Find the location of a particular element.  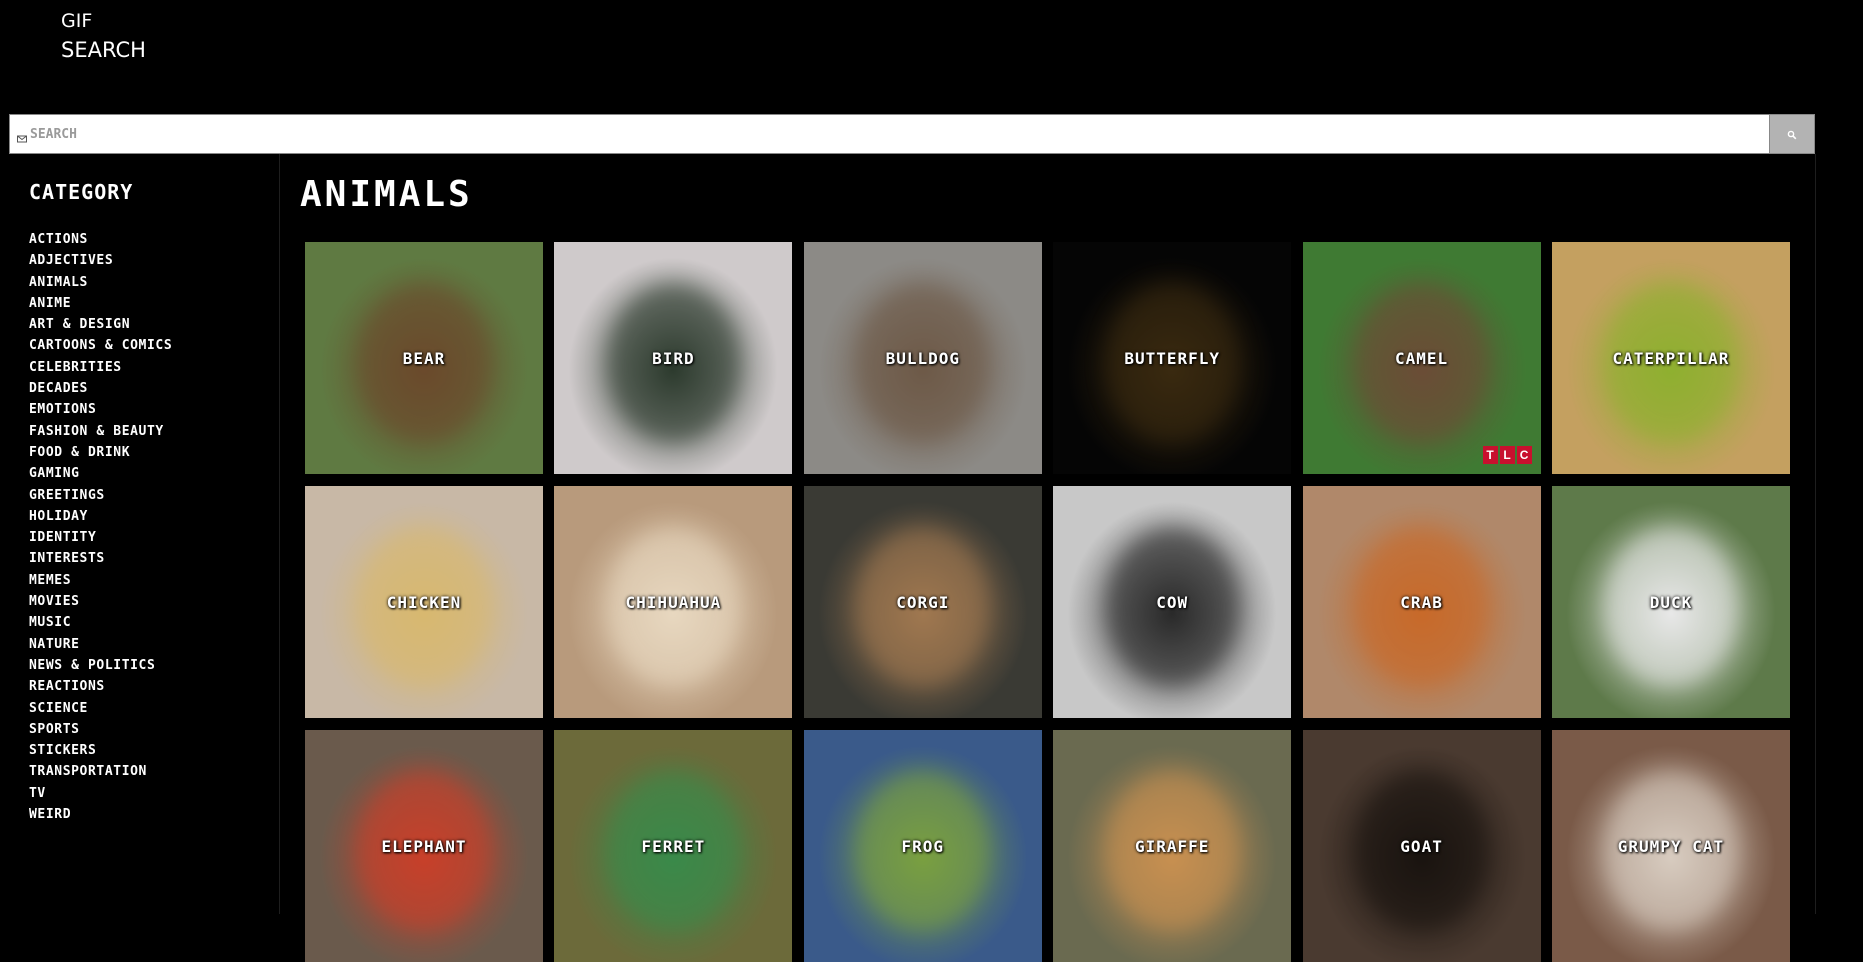

gif-tile: ELEPHANT is located at coordinates (424, 846).